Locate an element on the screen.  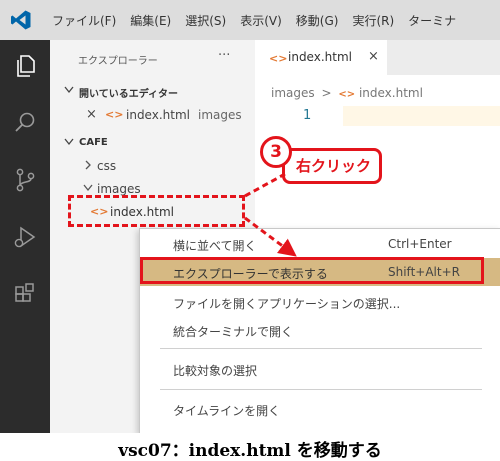
more-actions-button: ··· is located at coordinates (224, 55).